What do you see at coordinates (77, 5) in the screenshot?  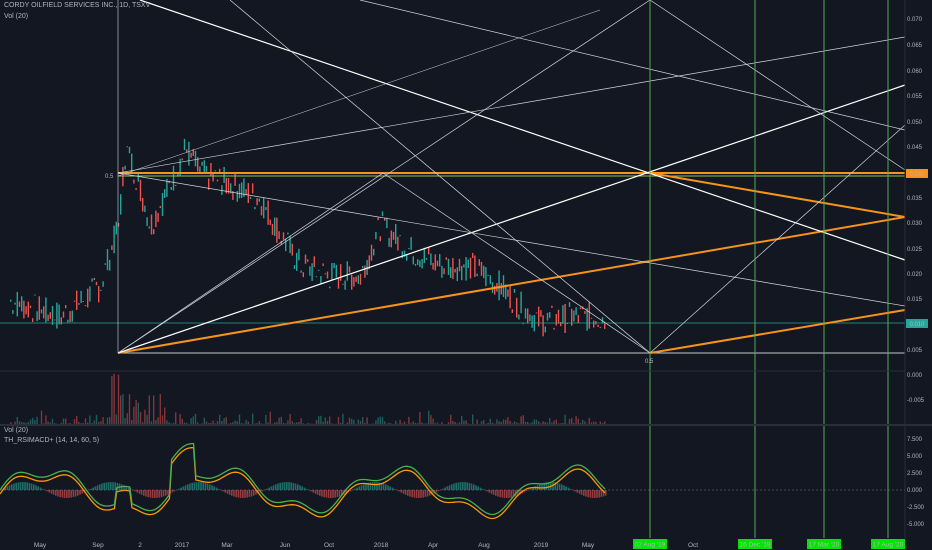 I see `symbol-title: CORDY OILFIELD SERVICES INC., 1D, TSXV` at bounding box center [77, 5].